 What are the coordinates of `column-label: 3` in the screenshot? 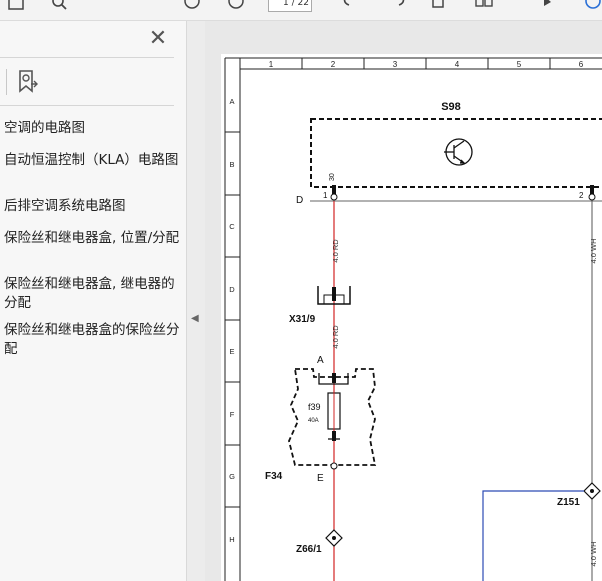 It's located at (395, 64).